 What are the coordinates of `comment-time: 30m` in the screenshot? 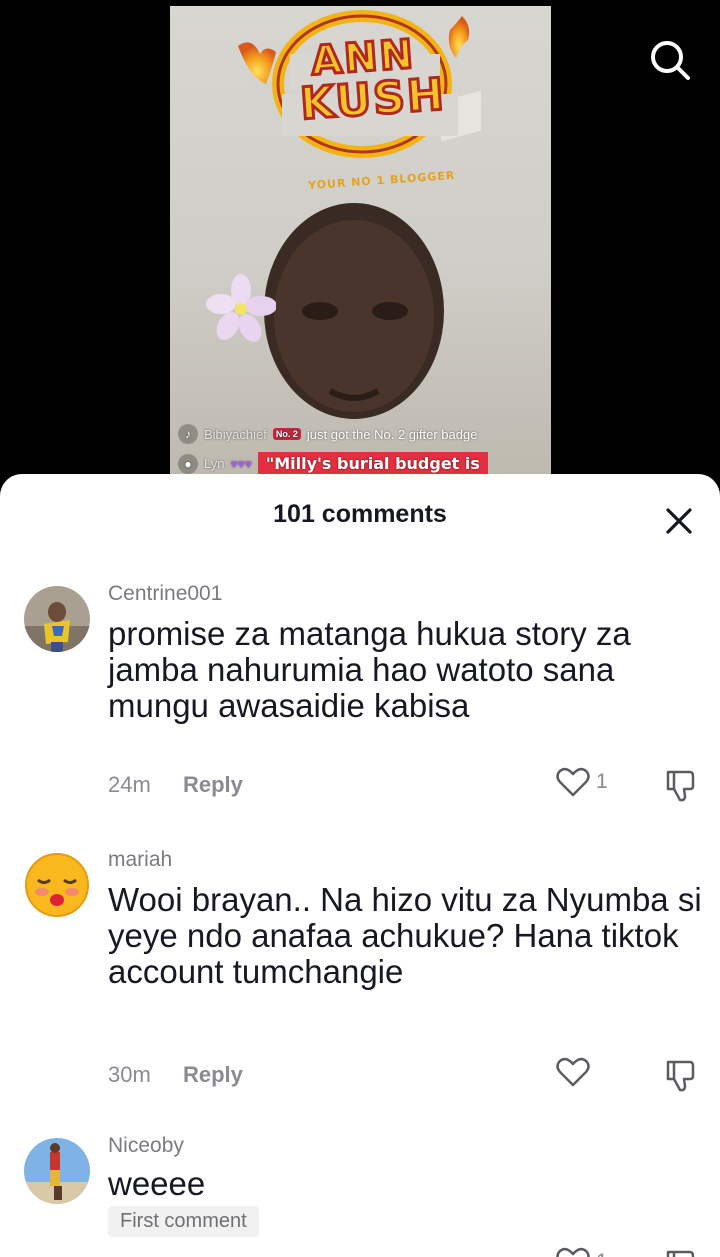 It's located at (129, 1074).